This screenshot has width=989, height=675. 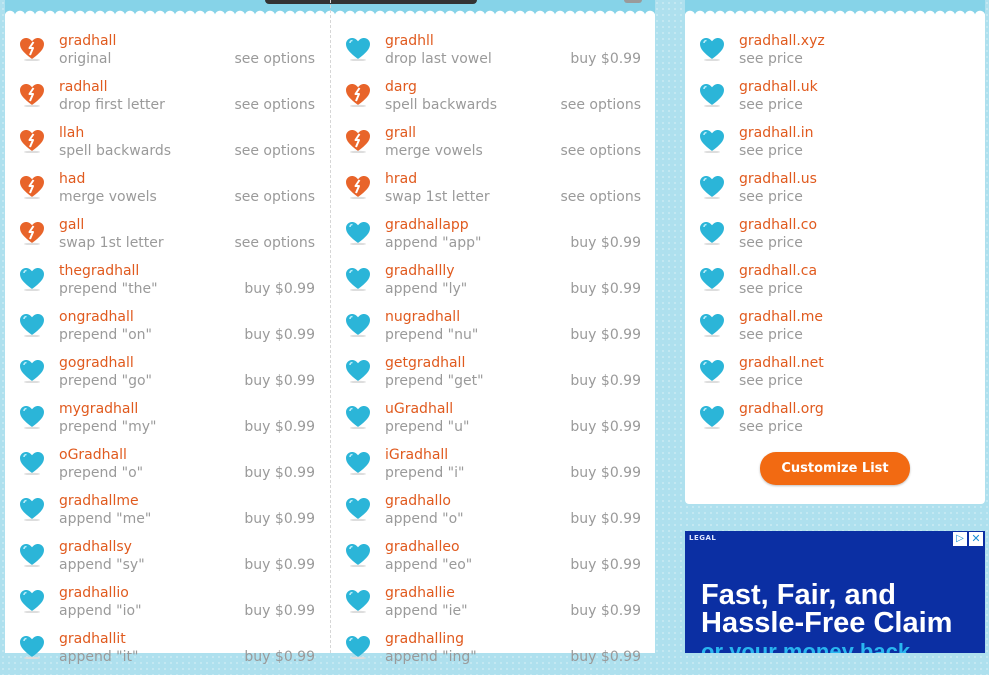 What do you see at coordinates (401, 87) in the screenshot?
I see `result-name-link: darg` at bounding box center [401, 87].